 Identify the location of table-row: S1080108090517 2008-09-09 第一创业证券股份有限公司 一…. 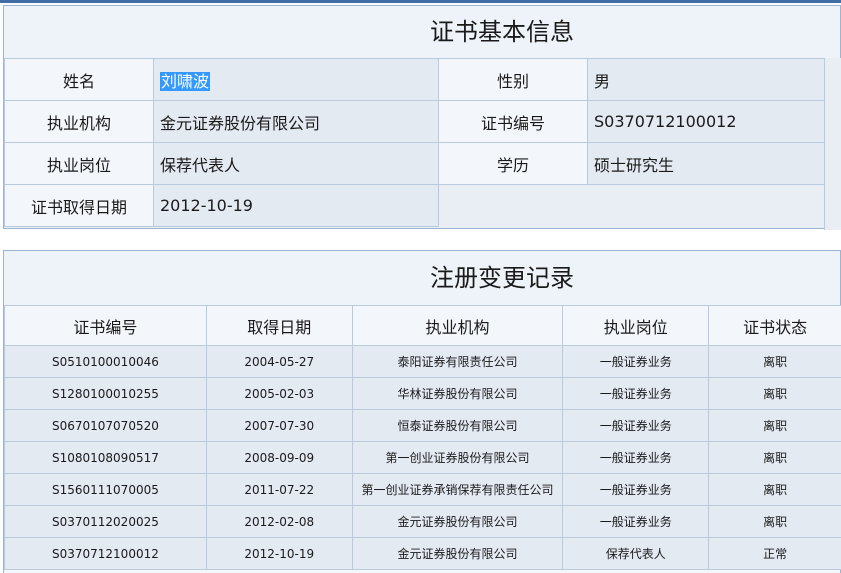
(422, 457).